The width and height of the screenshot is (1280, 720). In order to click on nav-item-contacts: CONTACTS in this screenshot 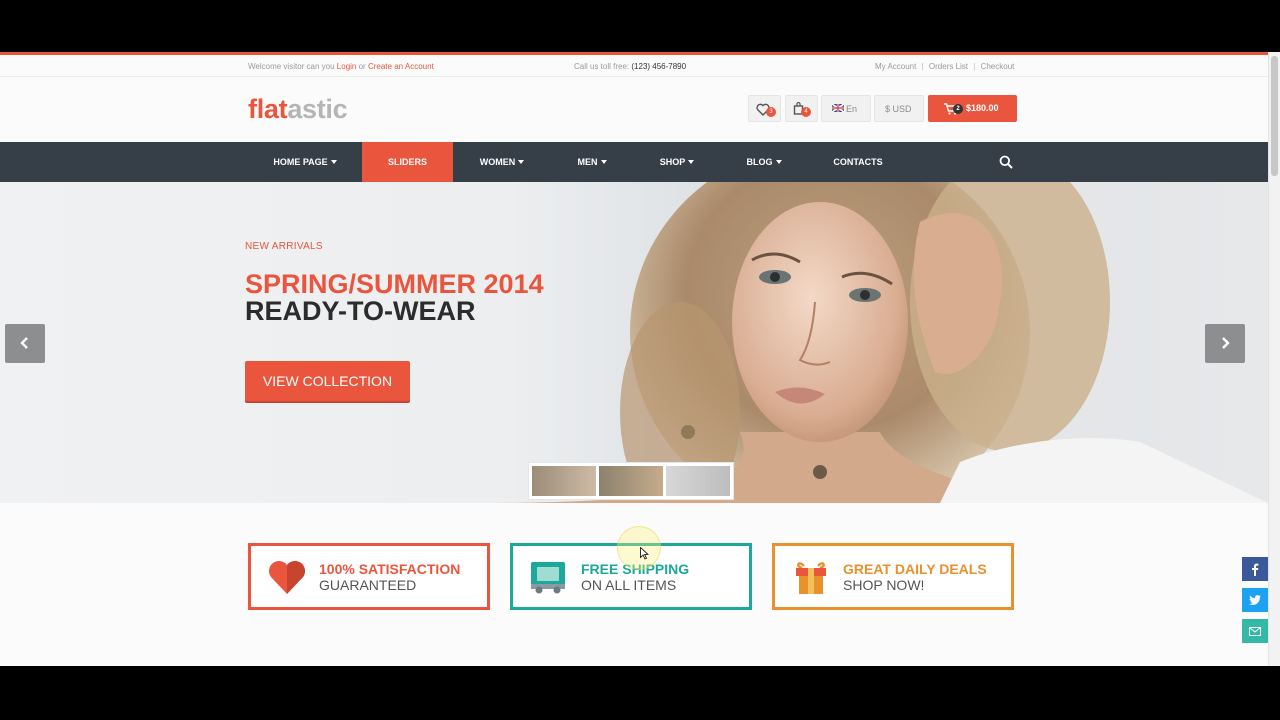, I will do `click(858, 162)`.